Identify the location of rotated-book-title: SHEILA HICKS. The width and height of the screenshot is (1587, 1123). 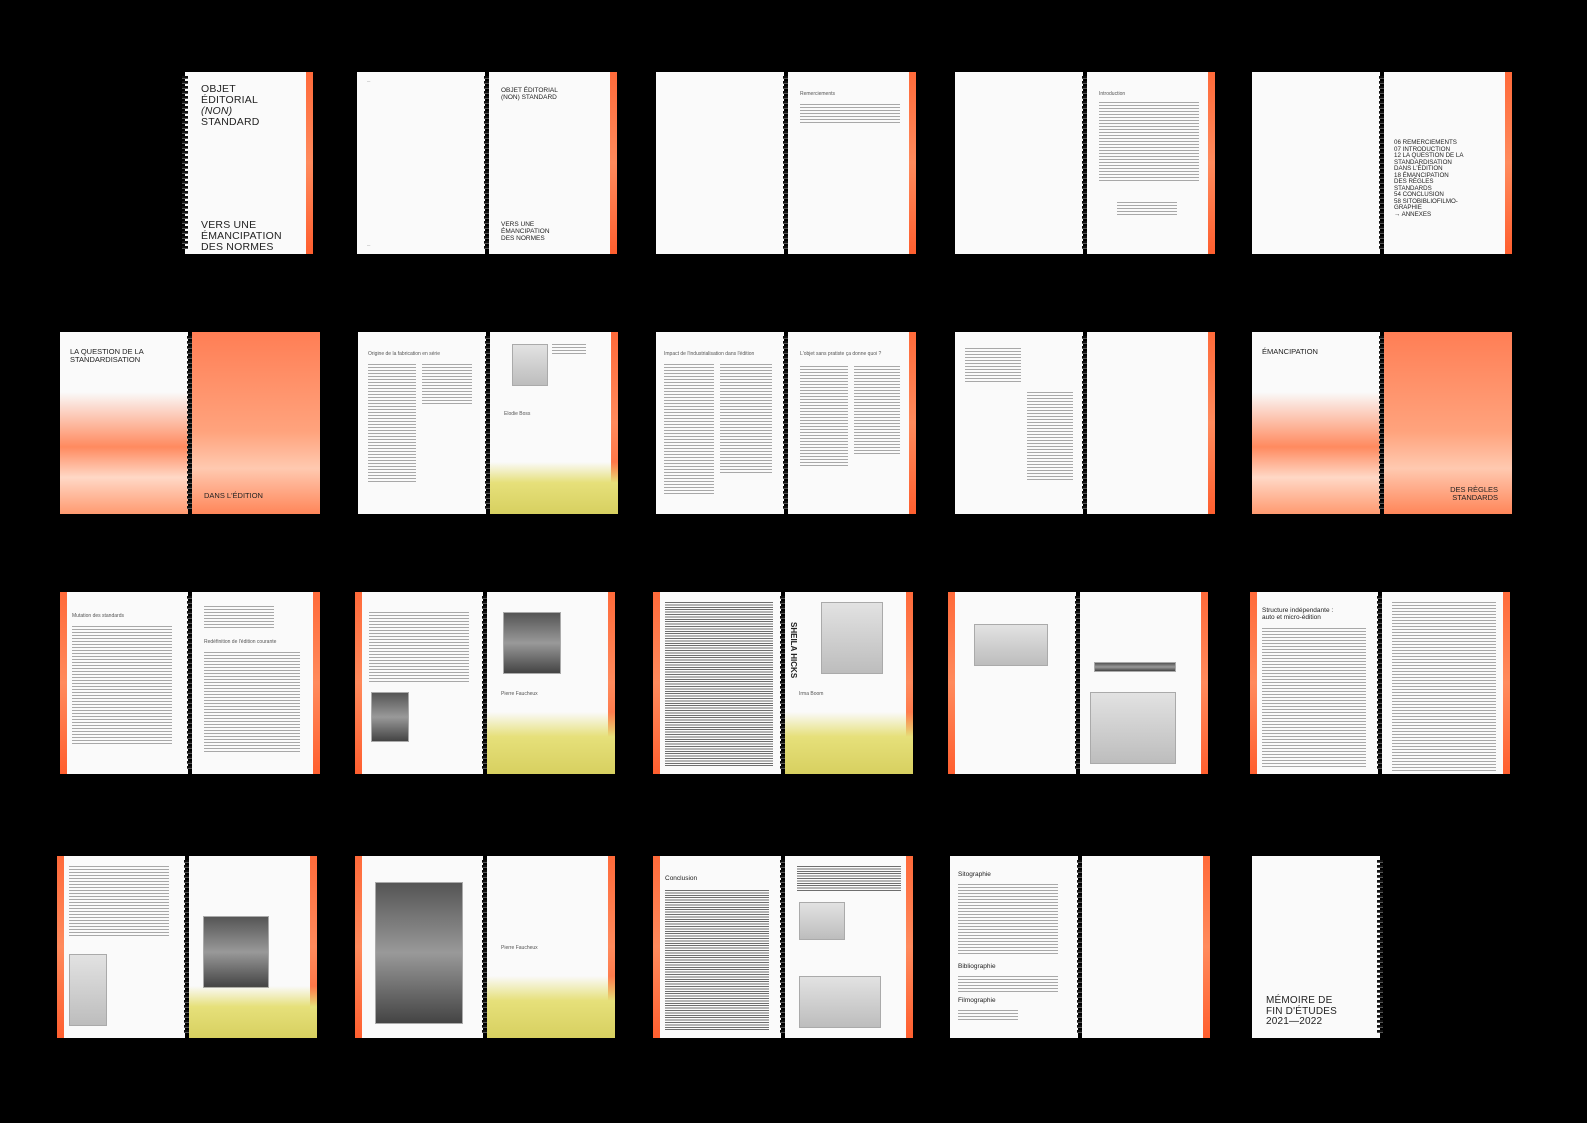
(793, 650).